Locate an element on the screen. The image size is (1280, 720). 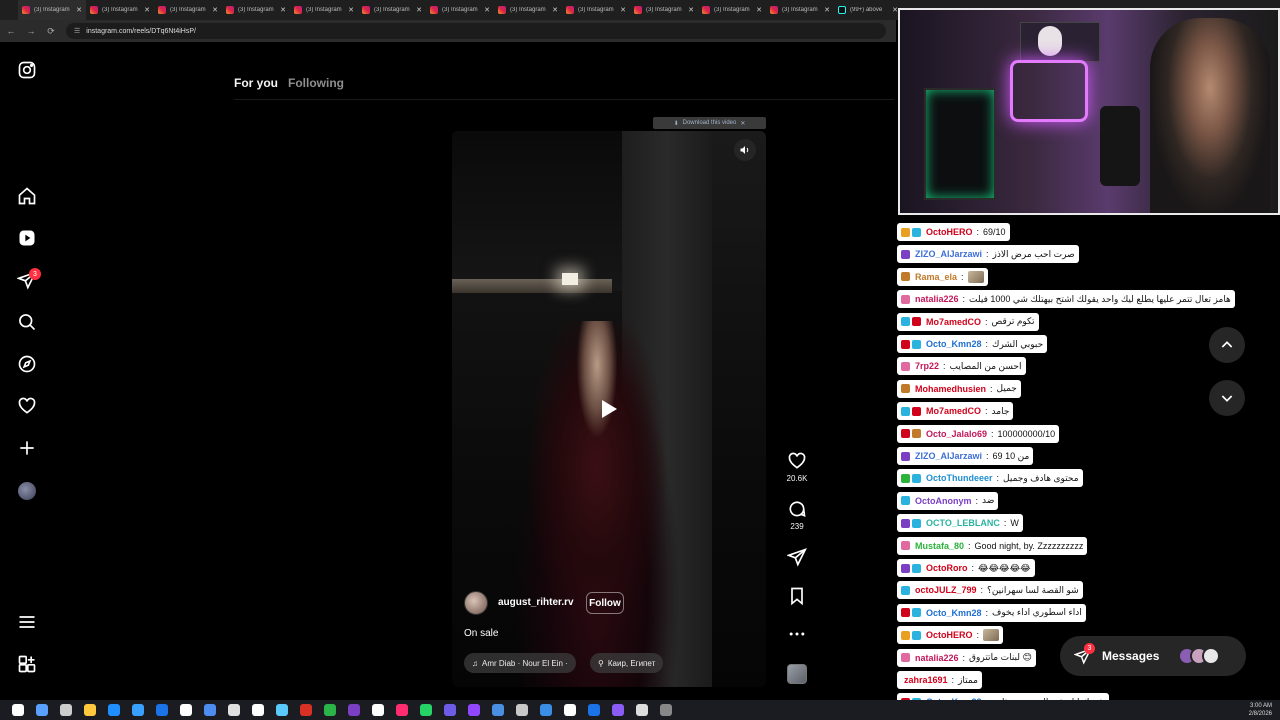
save-button is located at coordinates (797, 596).